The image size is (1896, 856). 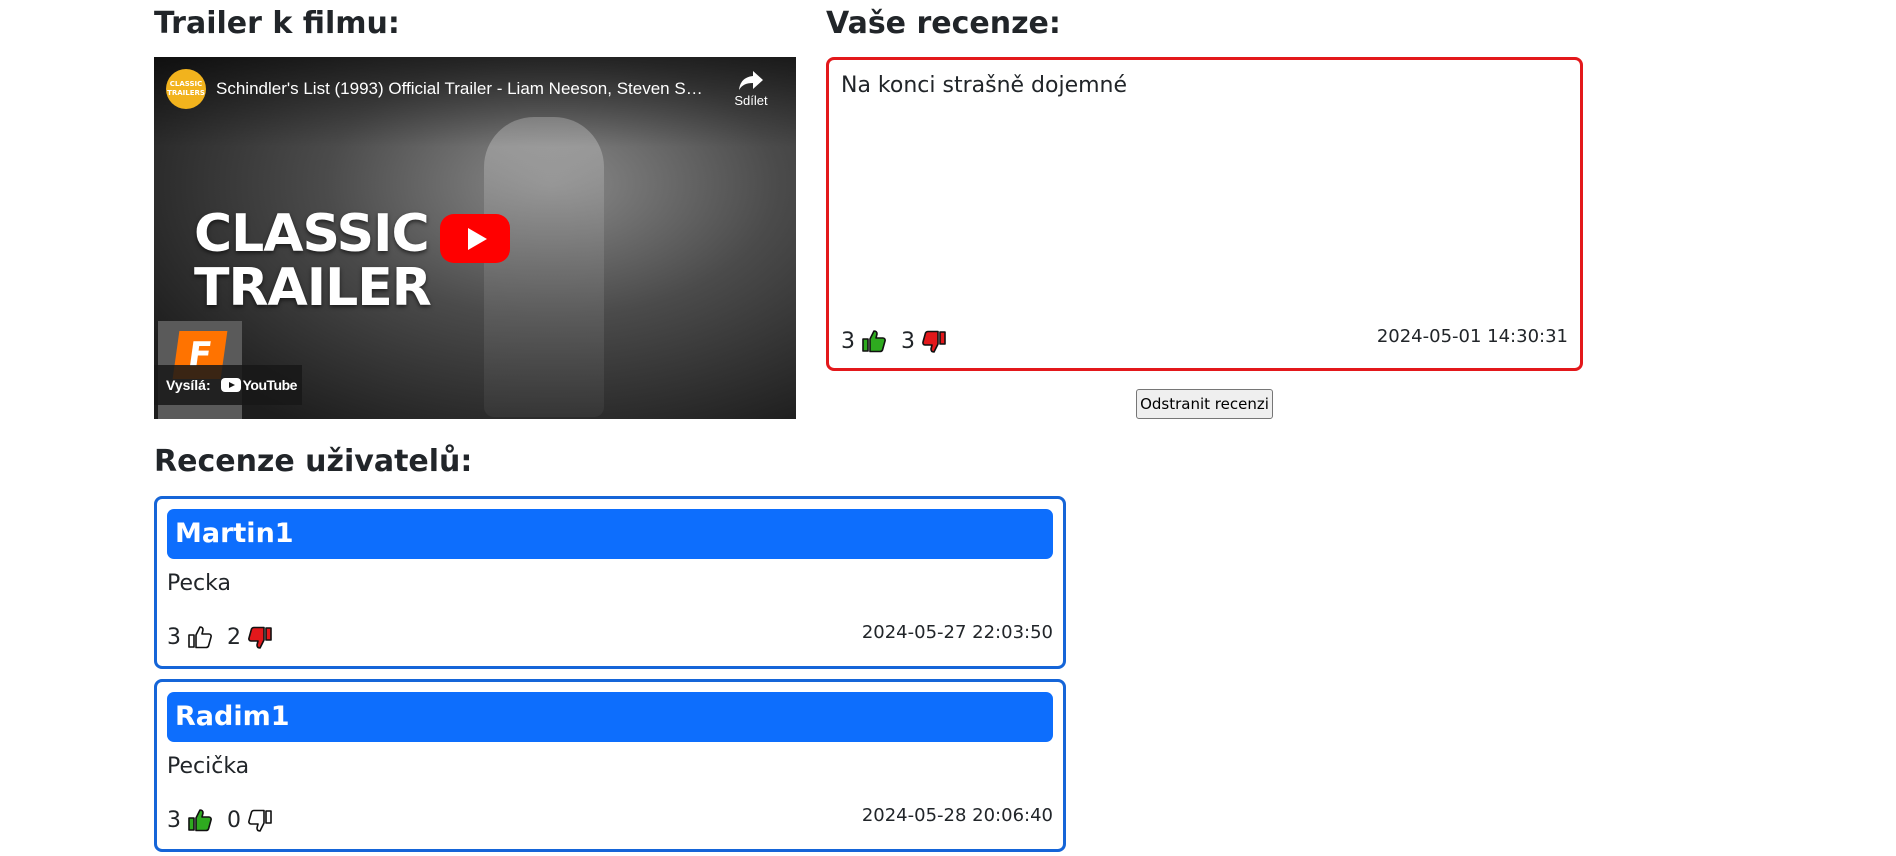 What do you see at coordinates (943, 23) in the screenshot?
I see `my-review-heading: Vaše recenze:` at bounding box center [943, 23].